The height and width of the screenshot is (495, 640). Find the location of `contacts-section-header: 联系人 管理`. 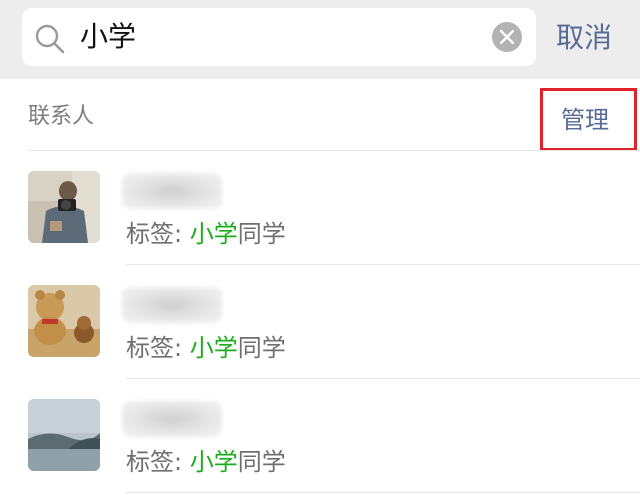

contacts-section-header: 联系人 管理 is located at coordinates (320, 115).